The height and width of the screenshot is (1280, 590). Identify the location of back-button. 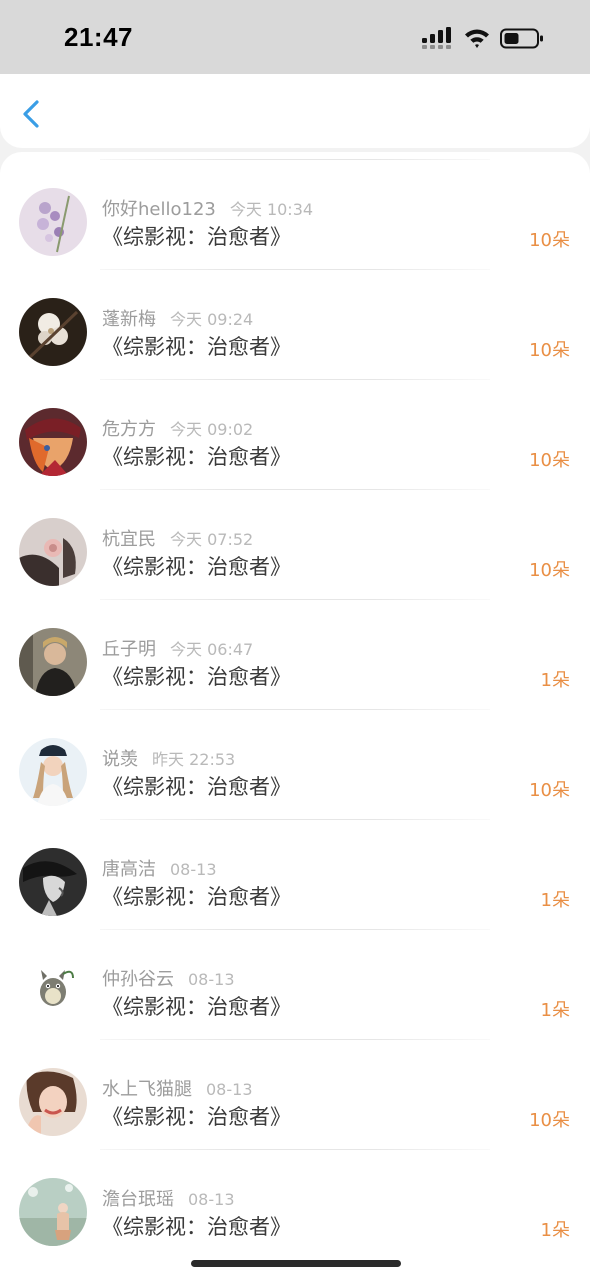
(33, 114).